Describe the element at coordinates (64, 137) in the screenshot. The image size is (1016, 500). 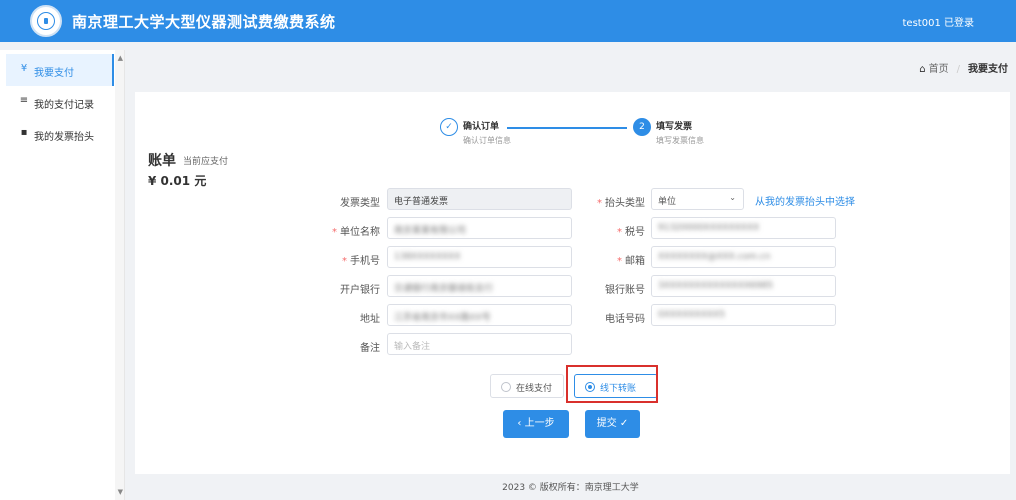
I see `sidebar-item-label: 我的发票抬头` at that location.